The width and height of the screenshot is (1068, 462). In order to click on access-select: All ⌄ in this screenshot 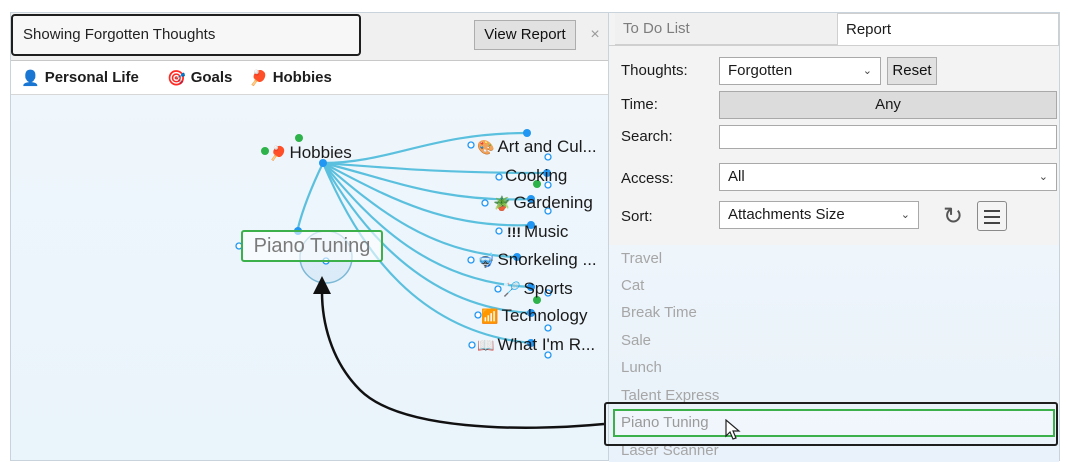, I will do `click(888, 177)`.